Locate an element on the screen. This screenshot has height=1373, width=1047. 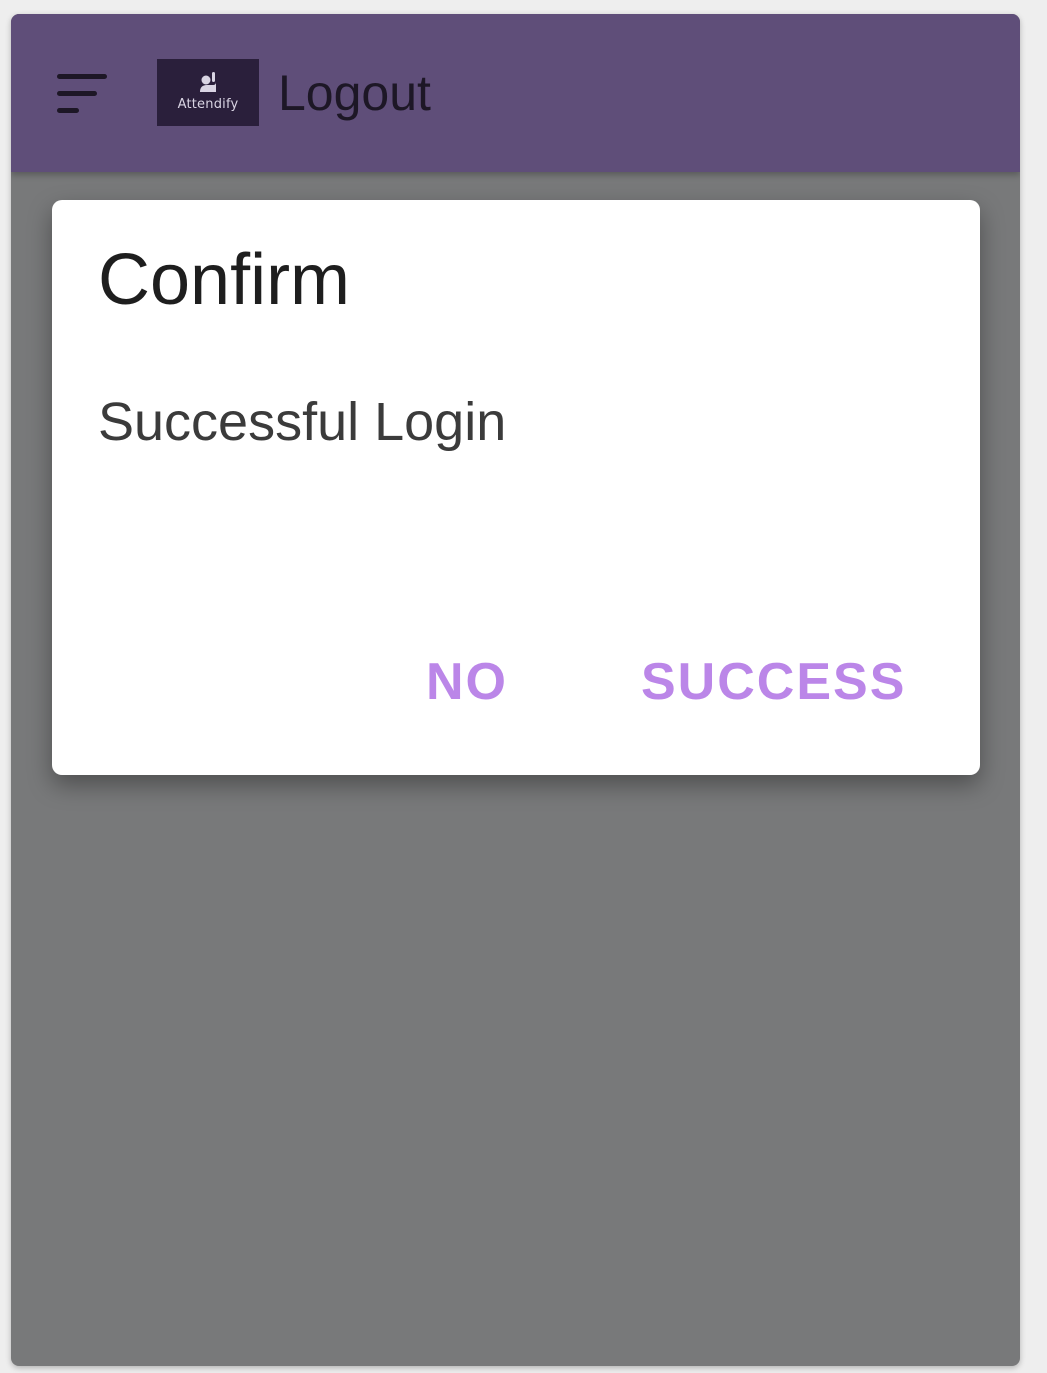
dialog-message: Successful Login is located at coordinates (302, 422).